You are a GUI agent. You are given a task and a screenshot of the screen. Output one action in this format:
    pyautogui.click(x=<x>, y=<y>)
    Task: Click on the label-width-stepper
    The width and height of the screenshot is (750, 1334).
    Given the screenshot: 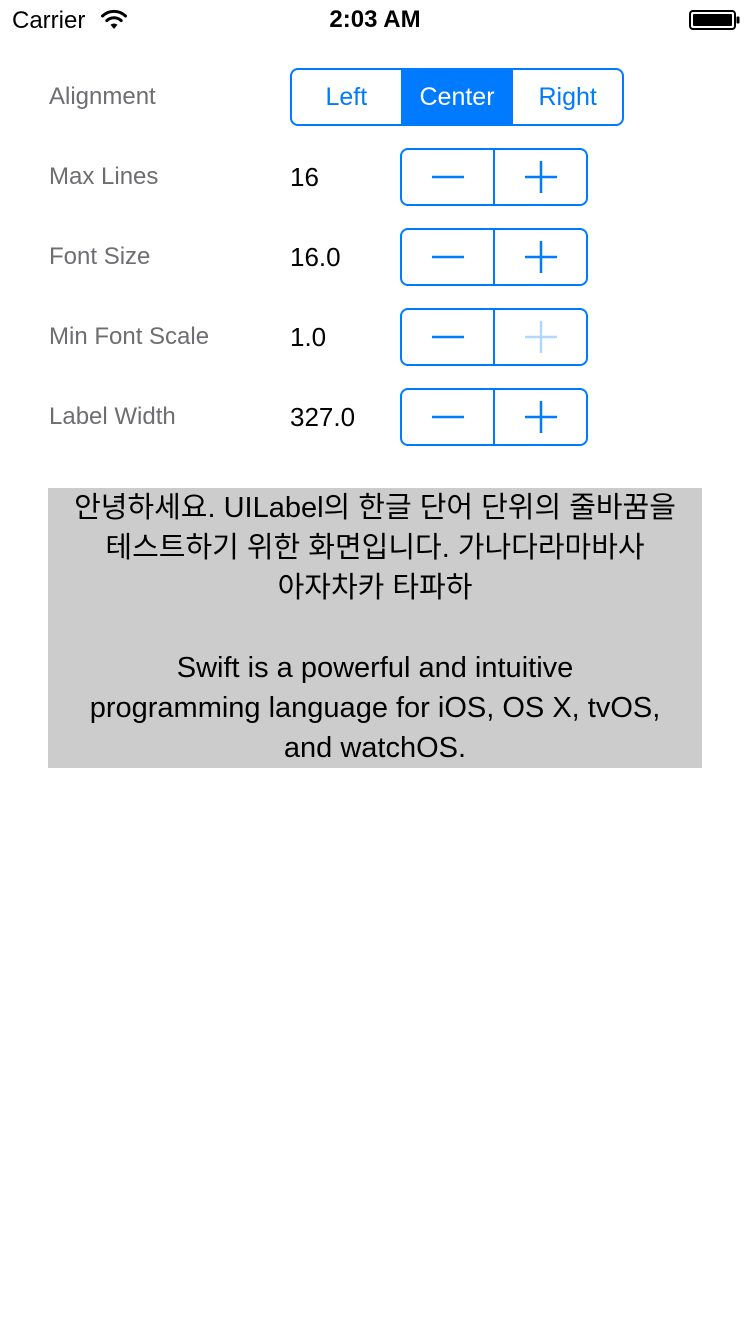 What is the action you would take?
    pyautogui.click(x=494, y=417)
    